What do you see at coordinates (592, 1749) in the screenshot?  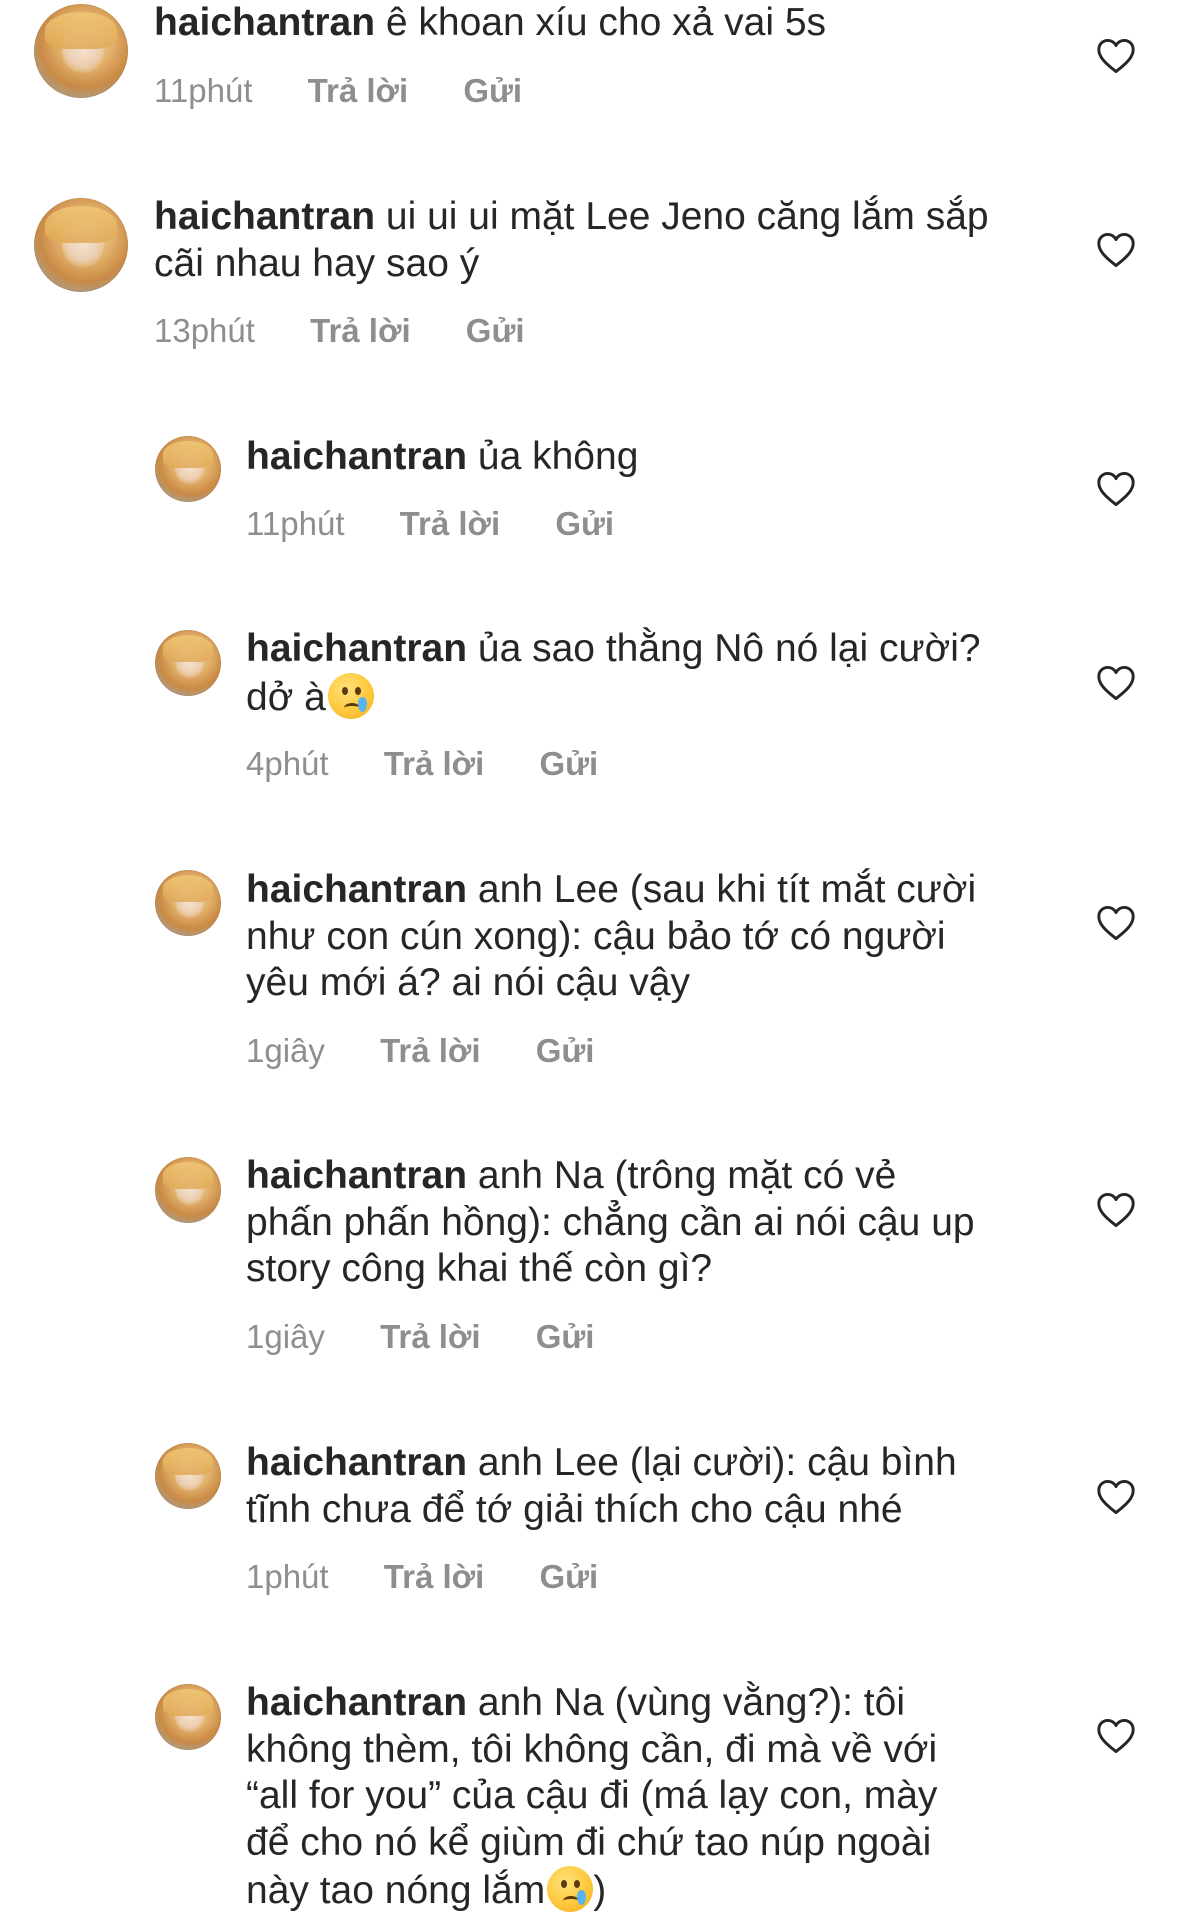 I see `reply-body-line: không thèm, tôi không cần, đi mà về với` at bounding box center [592, 1749].